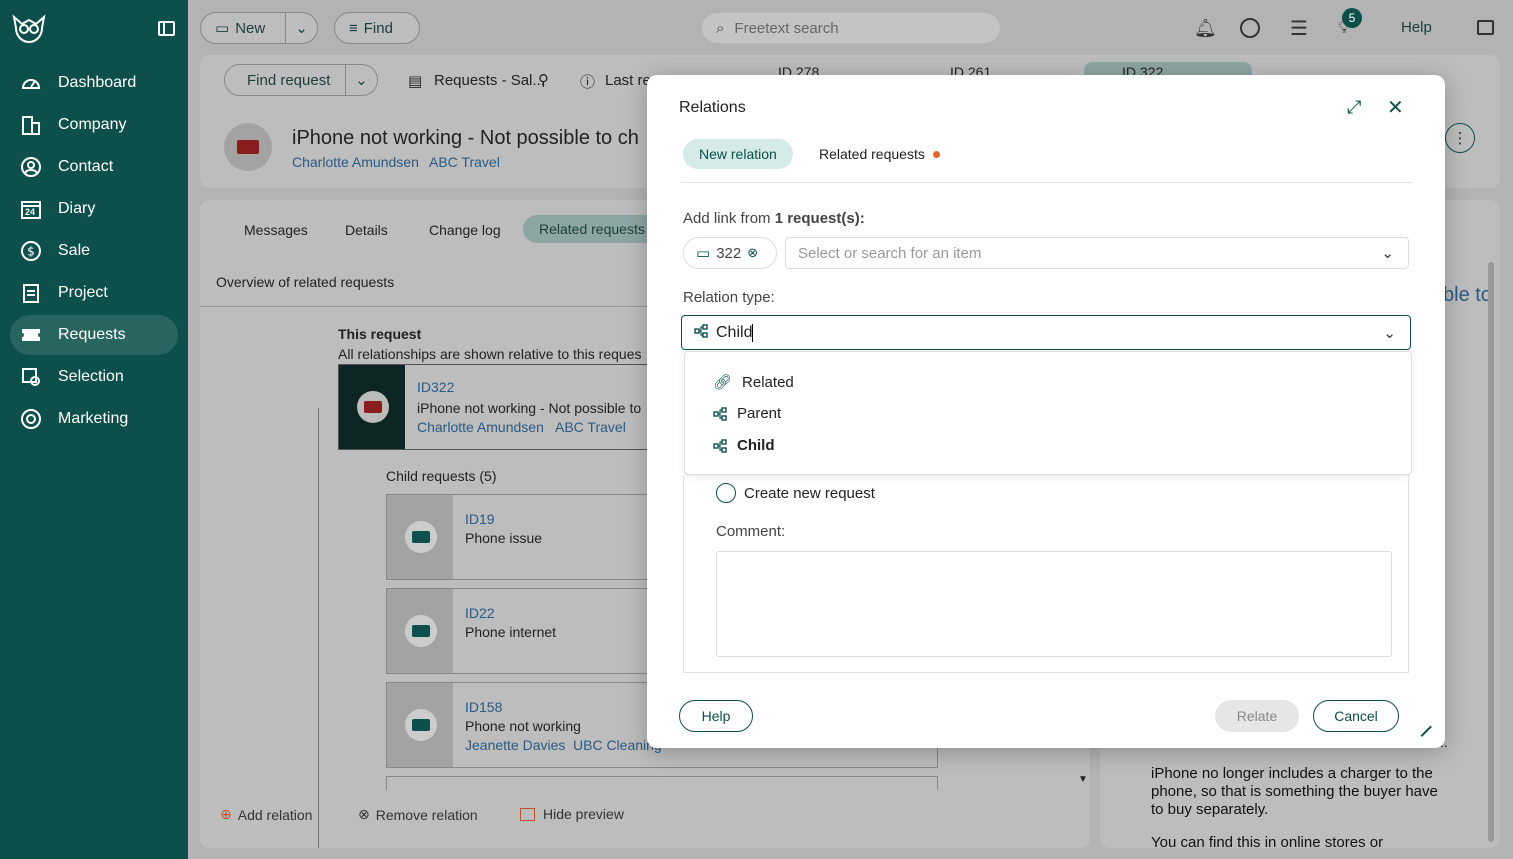 This screenshot has width=1513, height=859. What do you see at coordinates (759, 413) in the screenshot?
I see `option-label: Parent` at bounding box center [759, 413].